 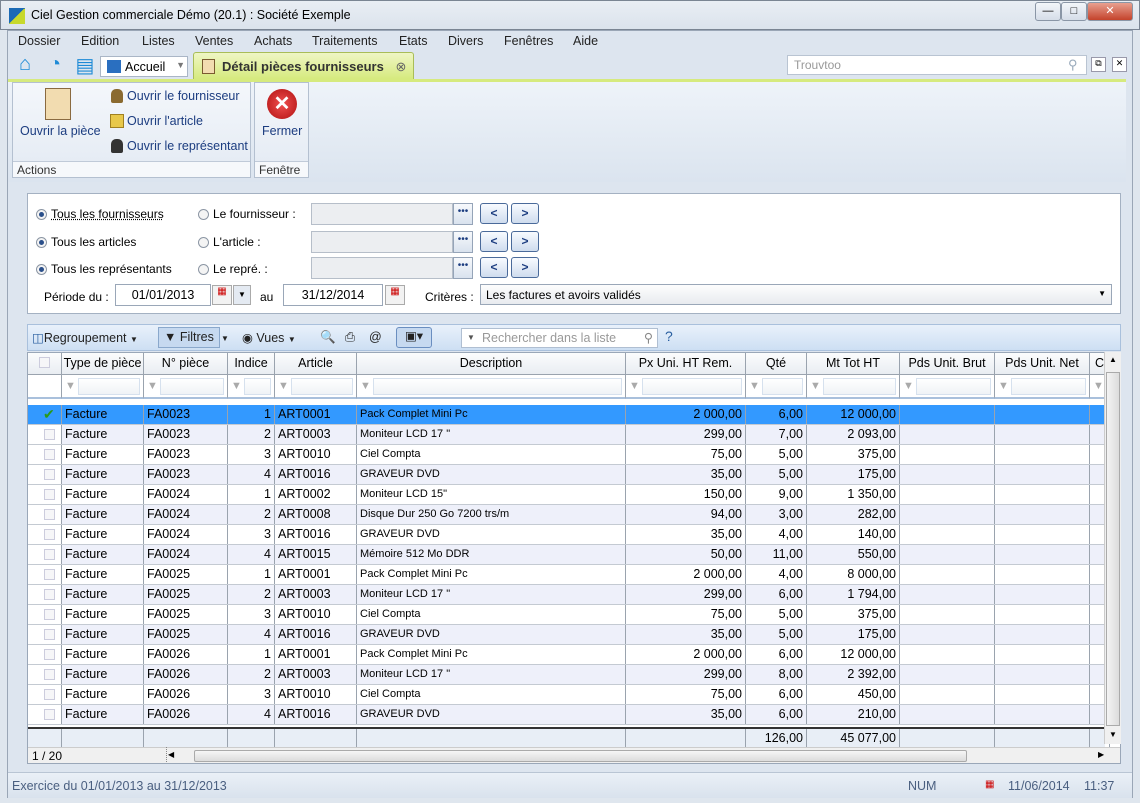 What do you see at coordinates (1048, 11) in the screenshot?
I see `minimize-button: —` at bounding box center [1048, 11].